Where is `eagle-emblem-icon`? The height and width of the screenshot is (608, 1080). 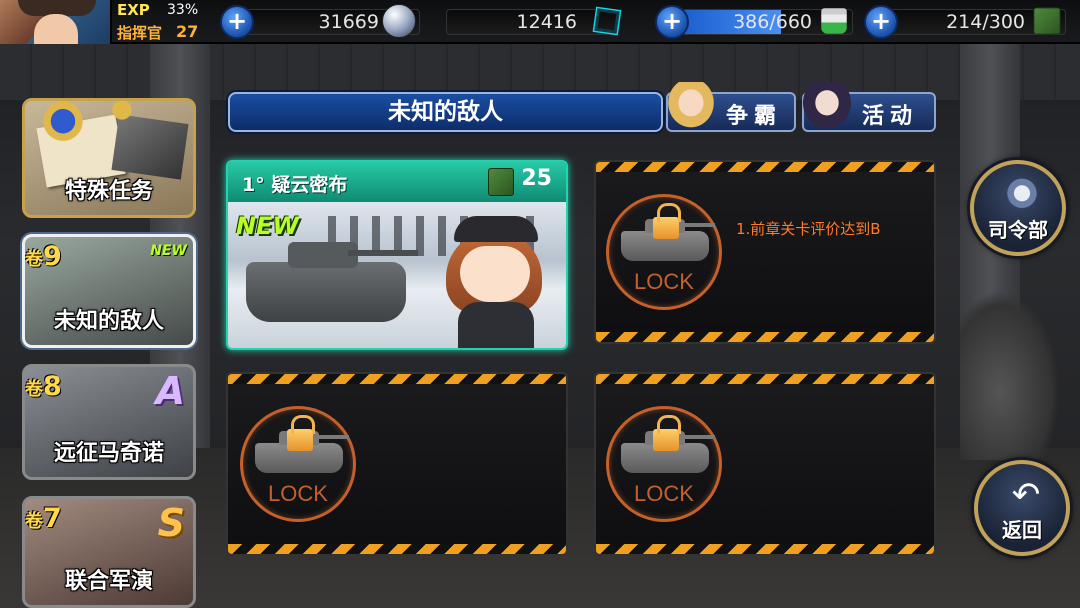
eagle-emblem-icon is located at coordinates (63, 121).